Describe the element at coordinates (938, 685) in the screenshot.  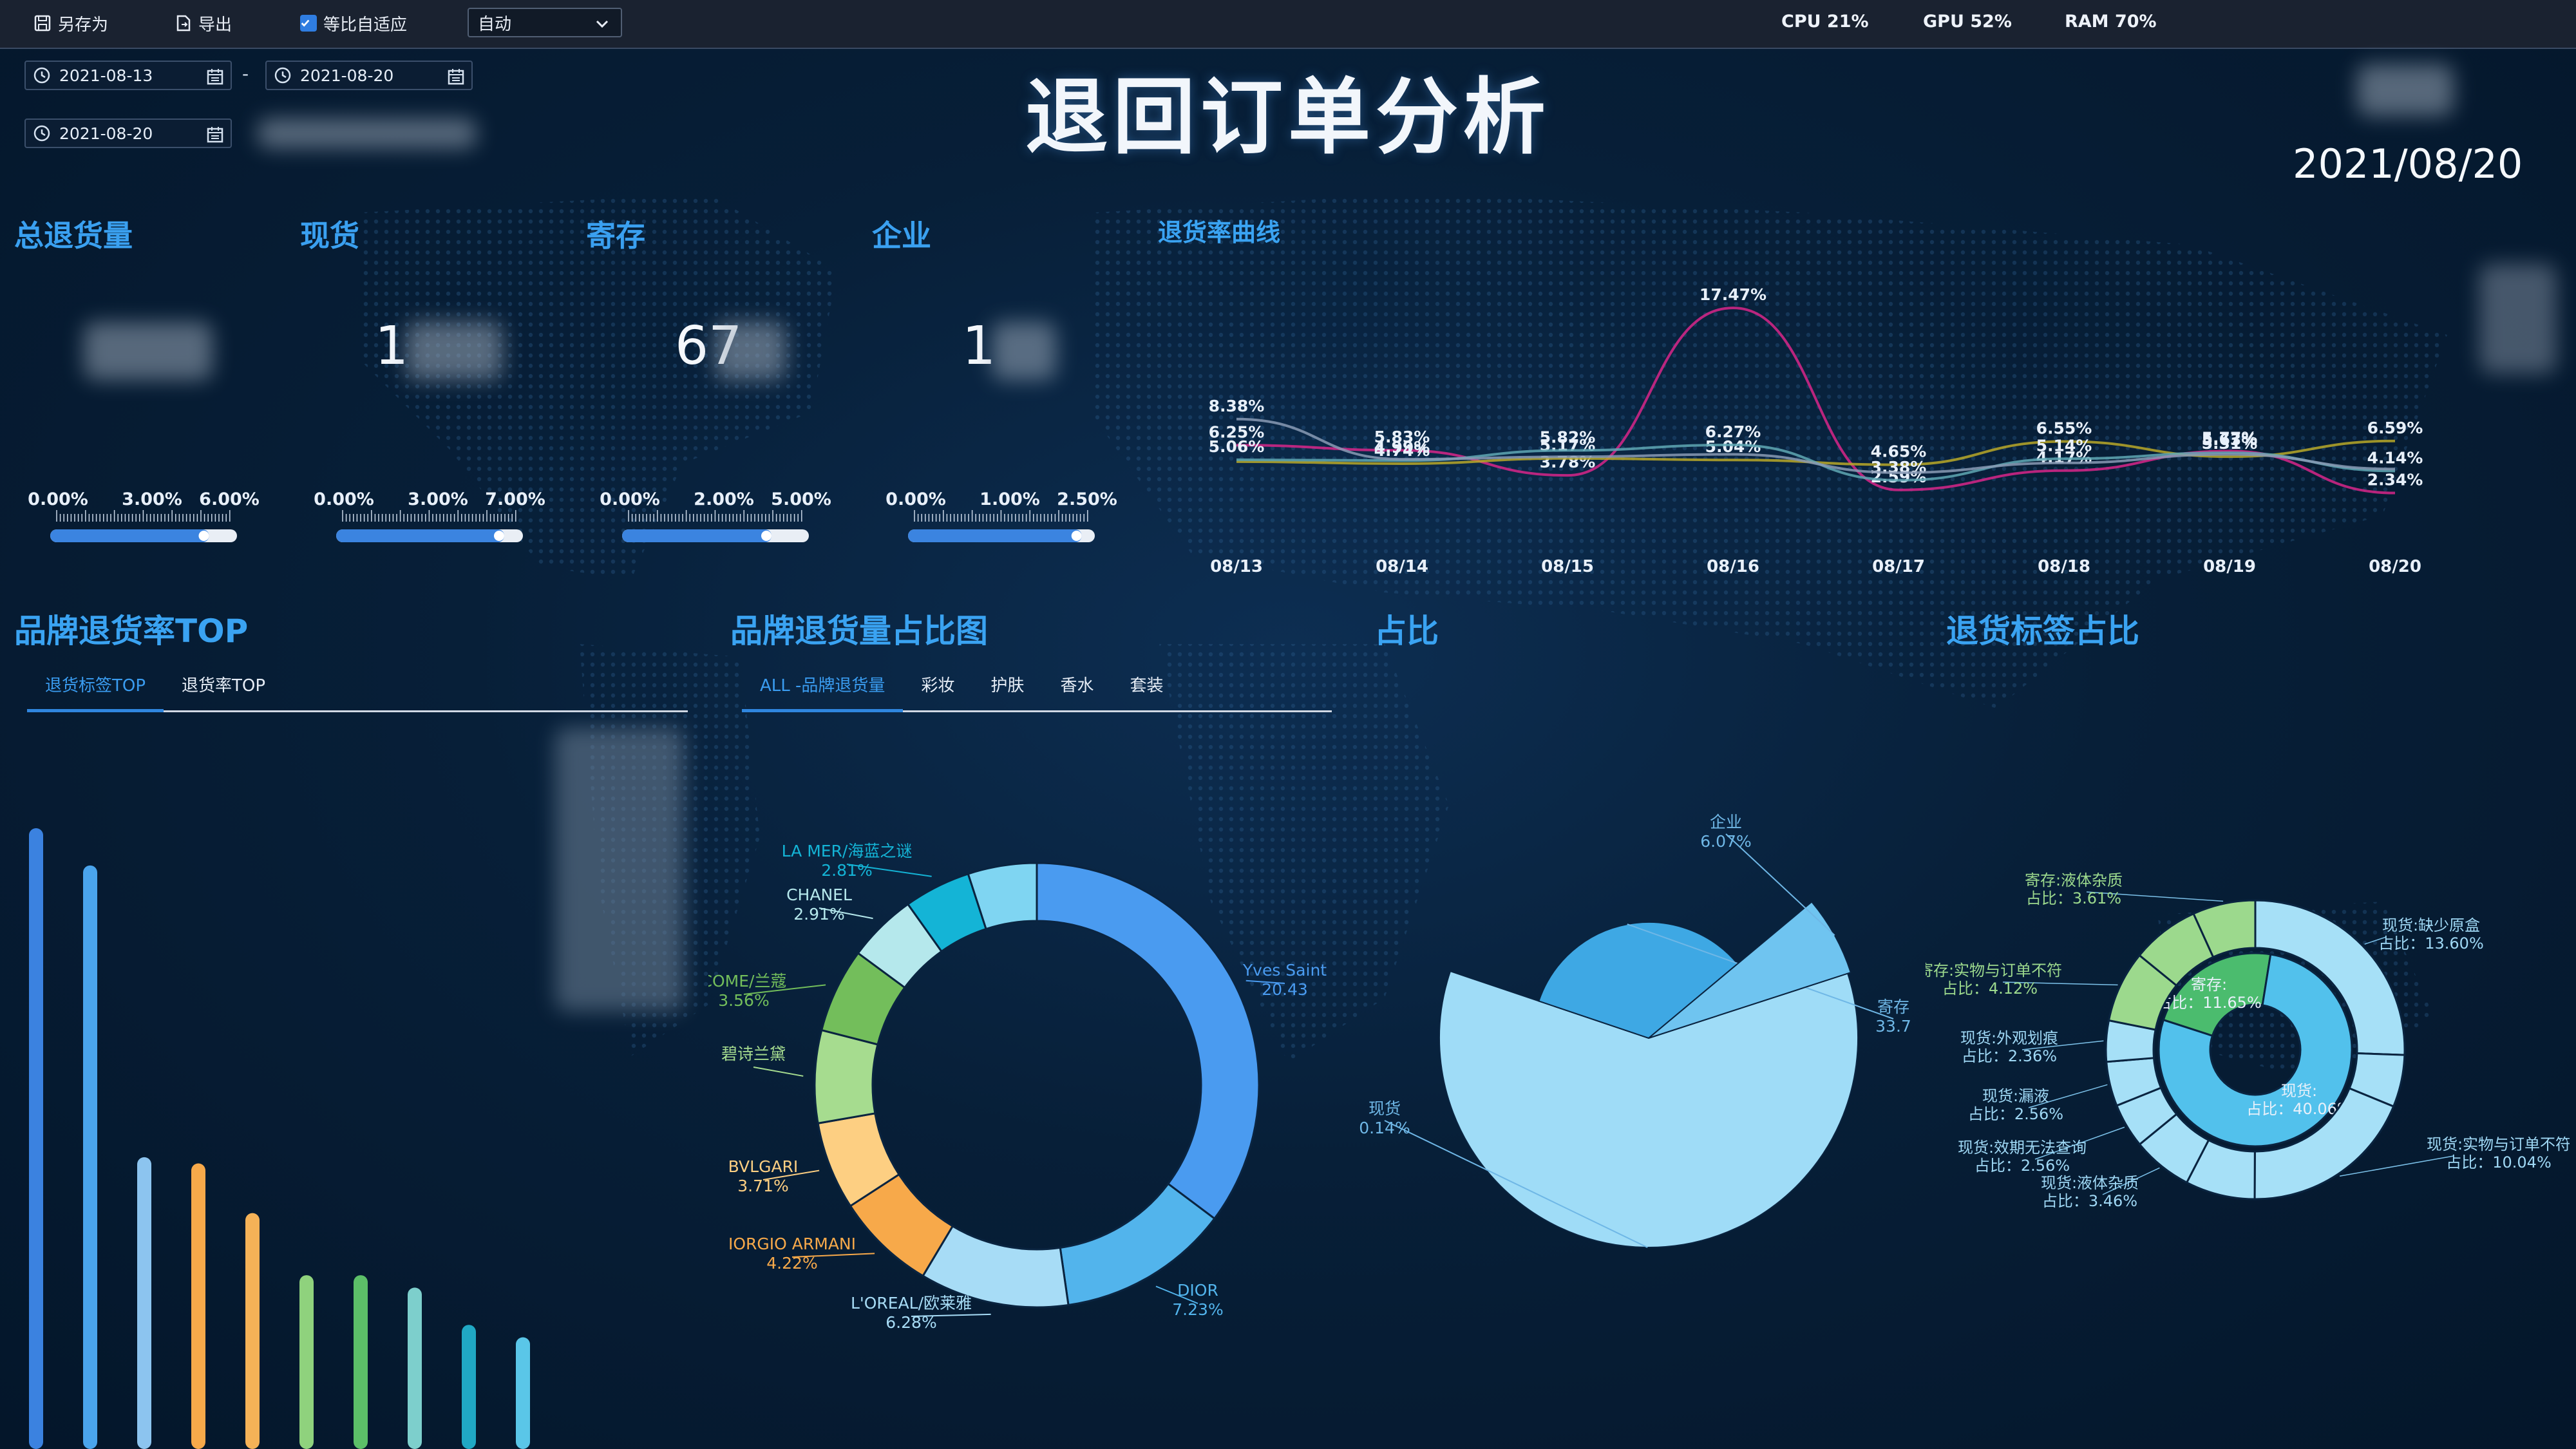
I see `tab-makeup: 彩妆` at that location.